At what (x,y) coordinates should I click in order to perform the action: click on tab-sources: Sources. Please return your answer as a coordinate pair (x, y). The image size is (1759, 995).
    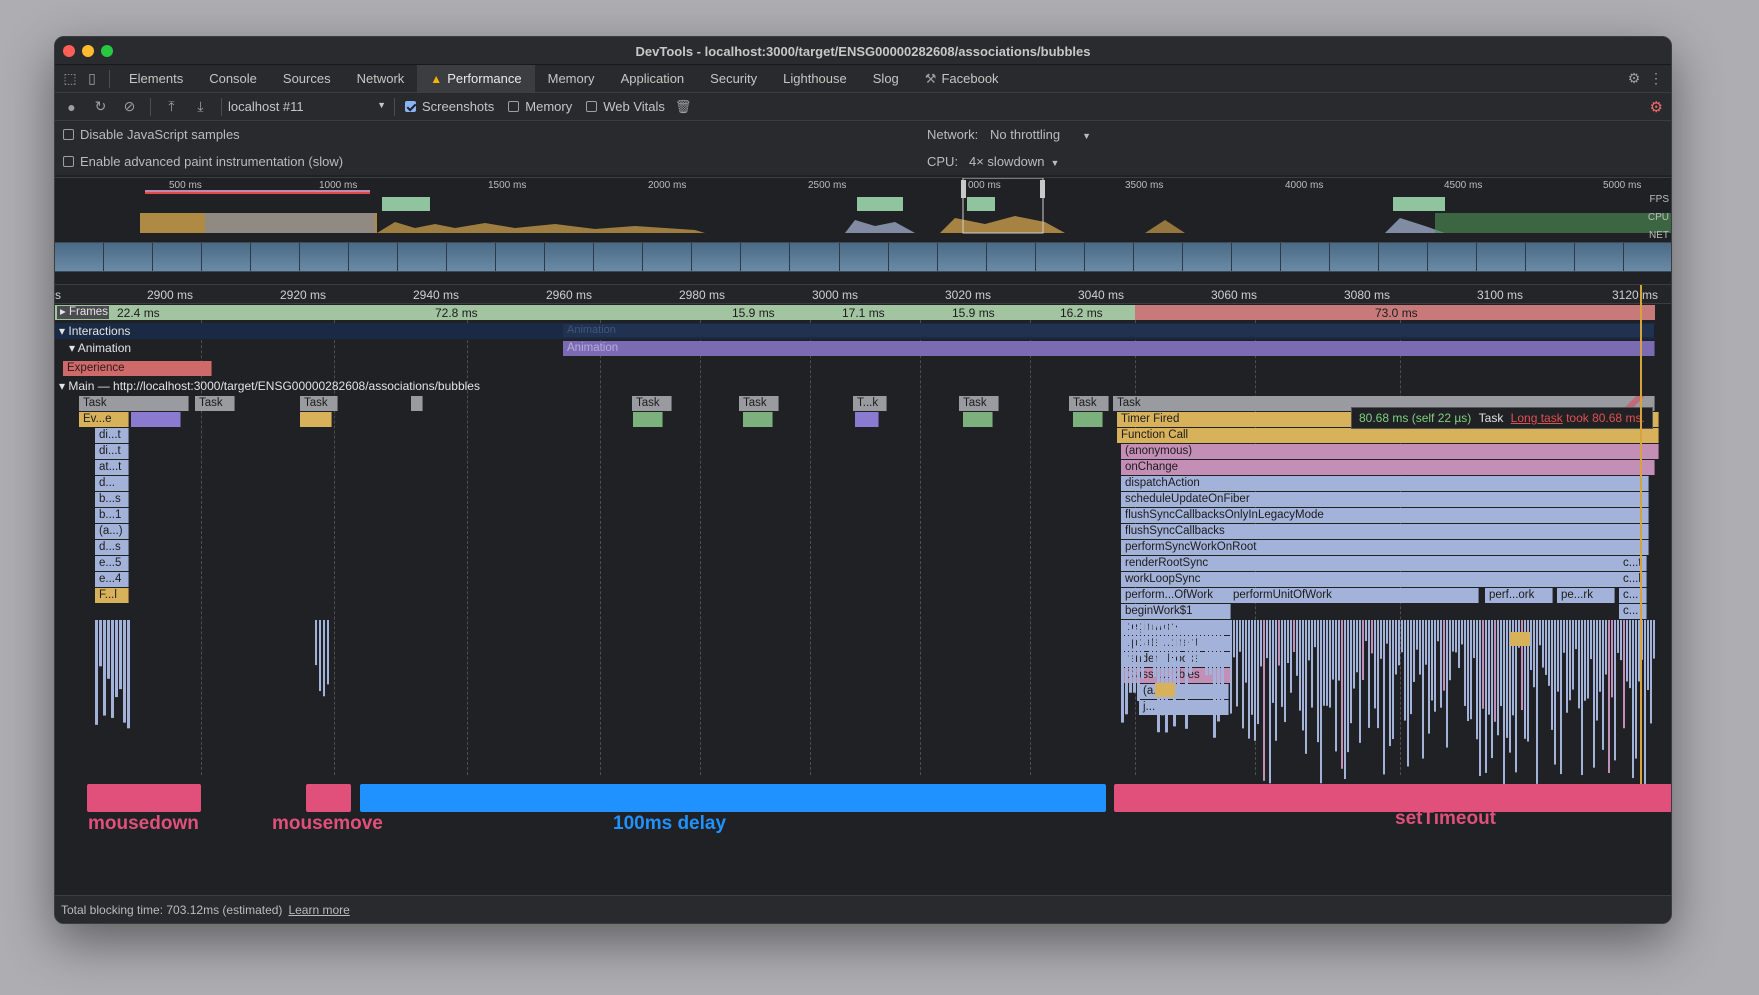
    Looking at the image, I should click on (307, 79).